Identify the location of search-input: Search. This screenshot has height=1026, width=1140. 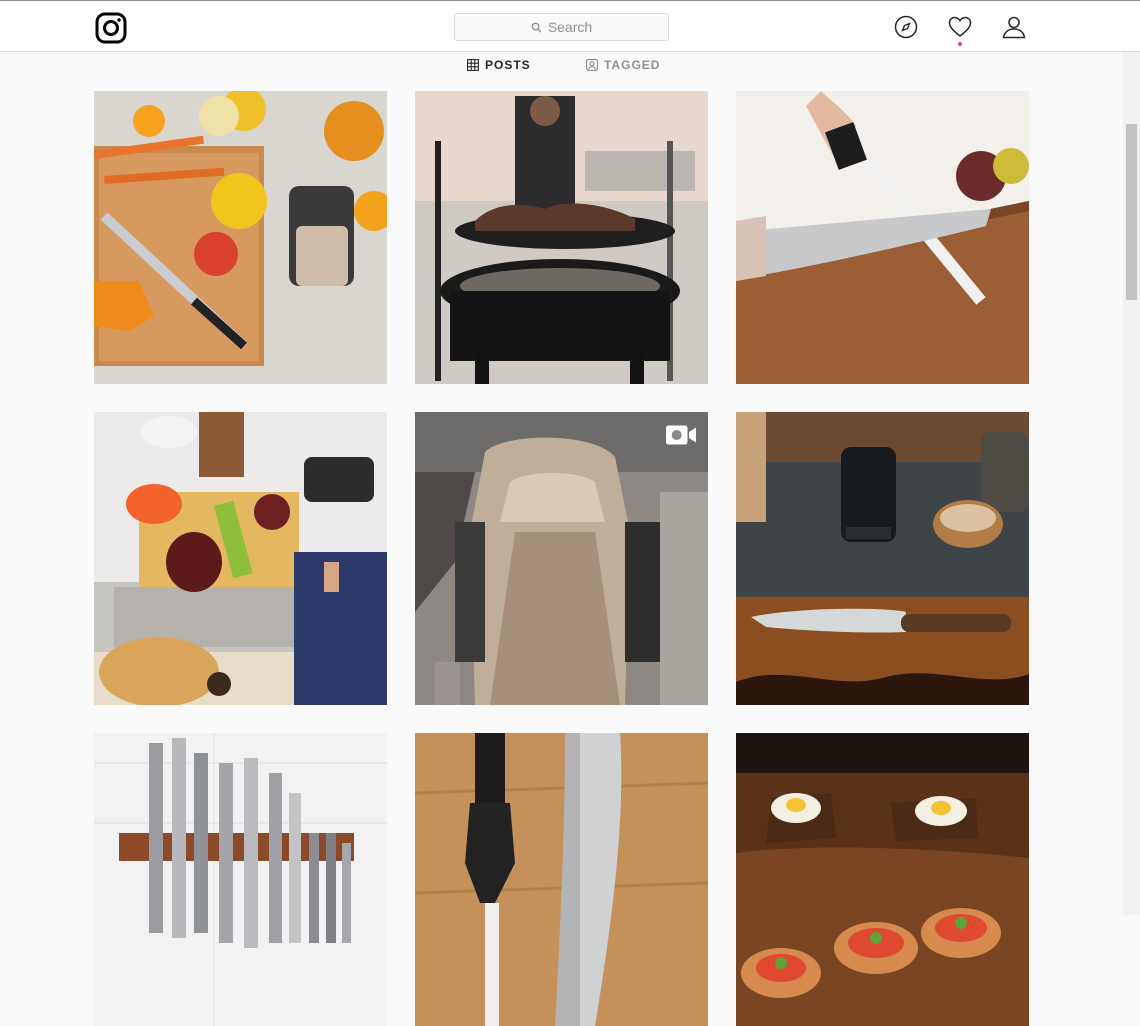
(561, 27).